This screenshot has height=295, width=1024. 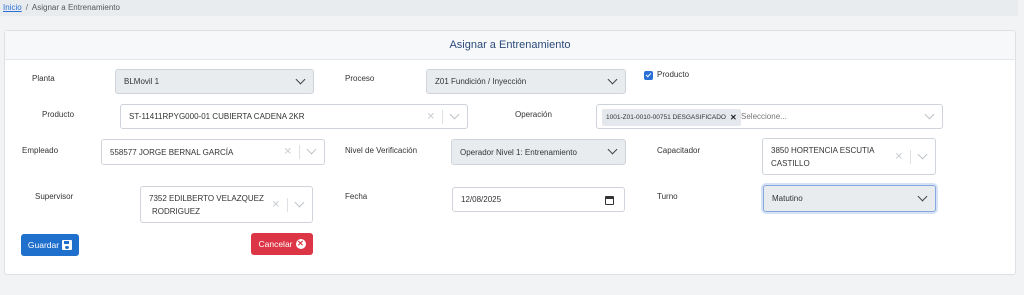 I want to click on proceso-select: Z01 Fundición / Inyección, so click(x=526, y=81).